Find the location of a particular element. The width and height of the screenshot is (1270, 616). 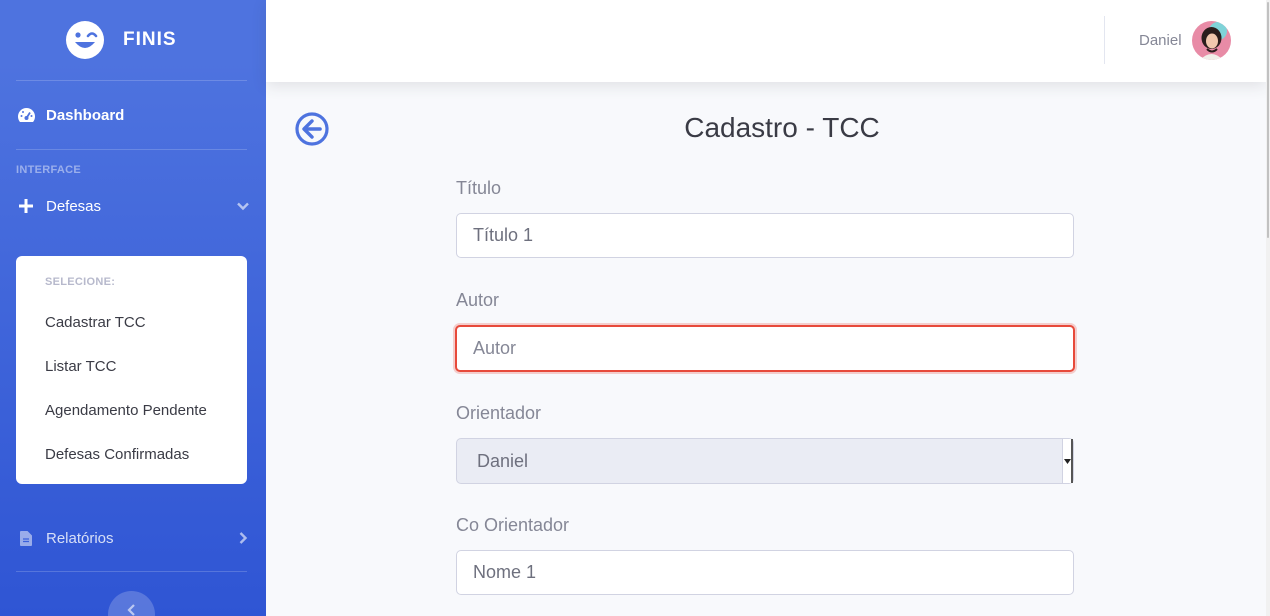

autor-label: Autor is located at coordinates (478, 300).